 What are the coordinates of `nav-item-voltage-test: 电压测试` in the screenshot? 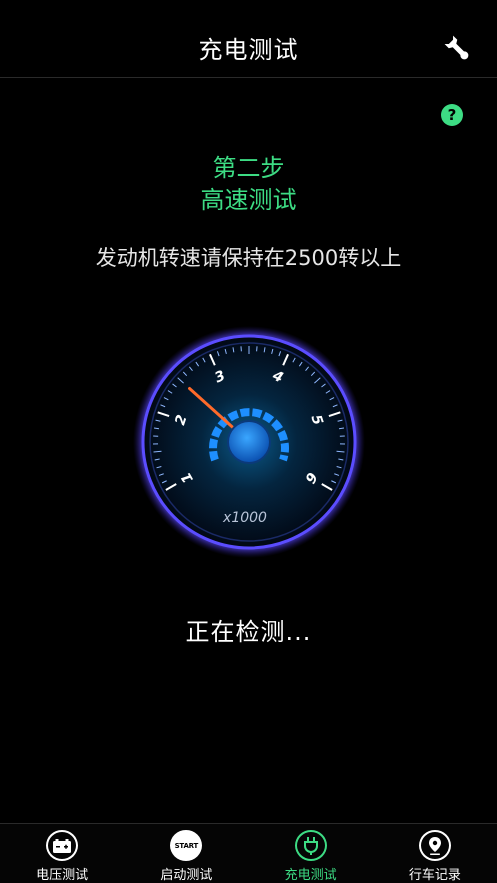 It's located at (62, 853).